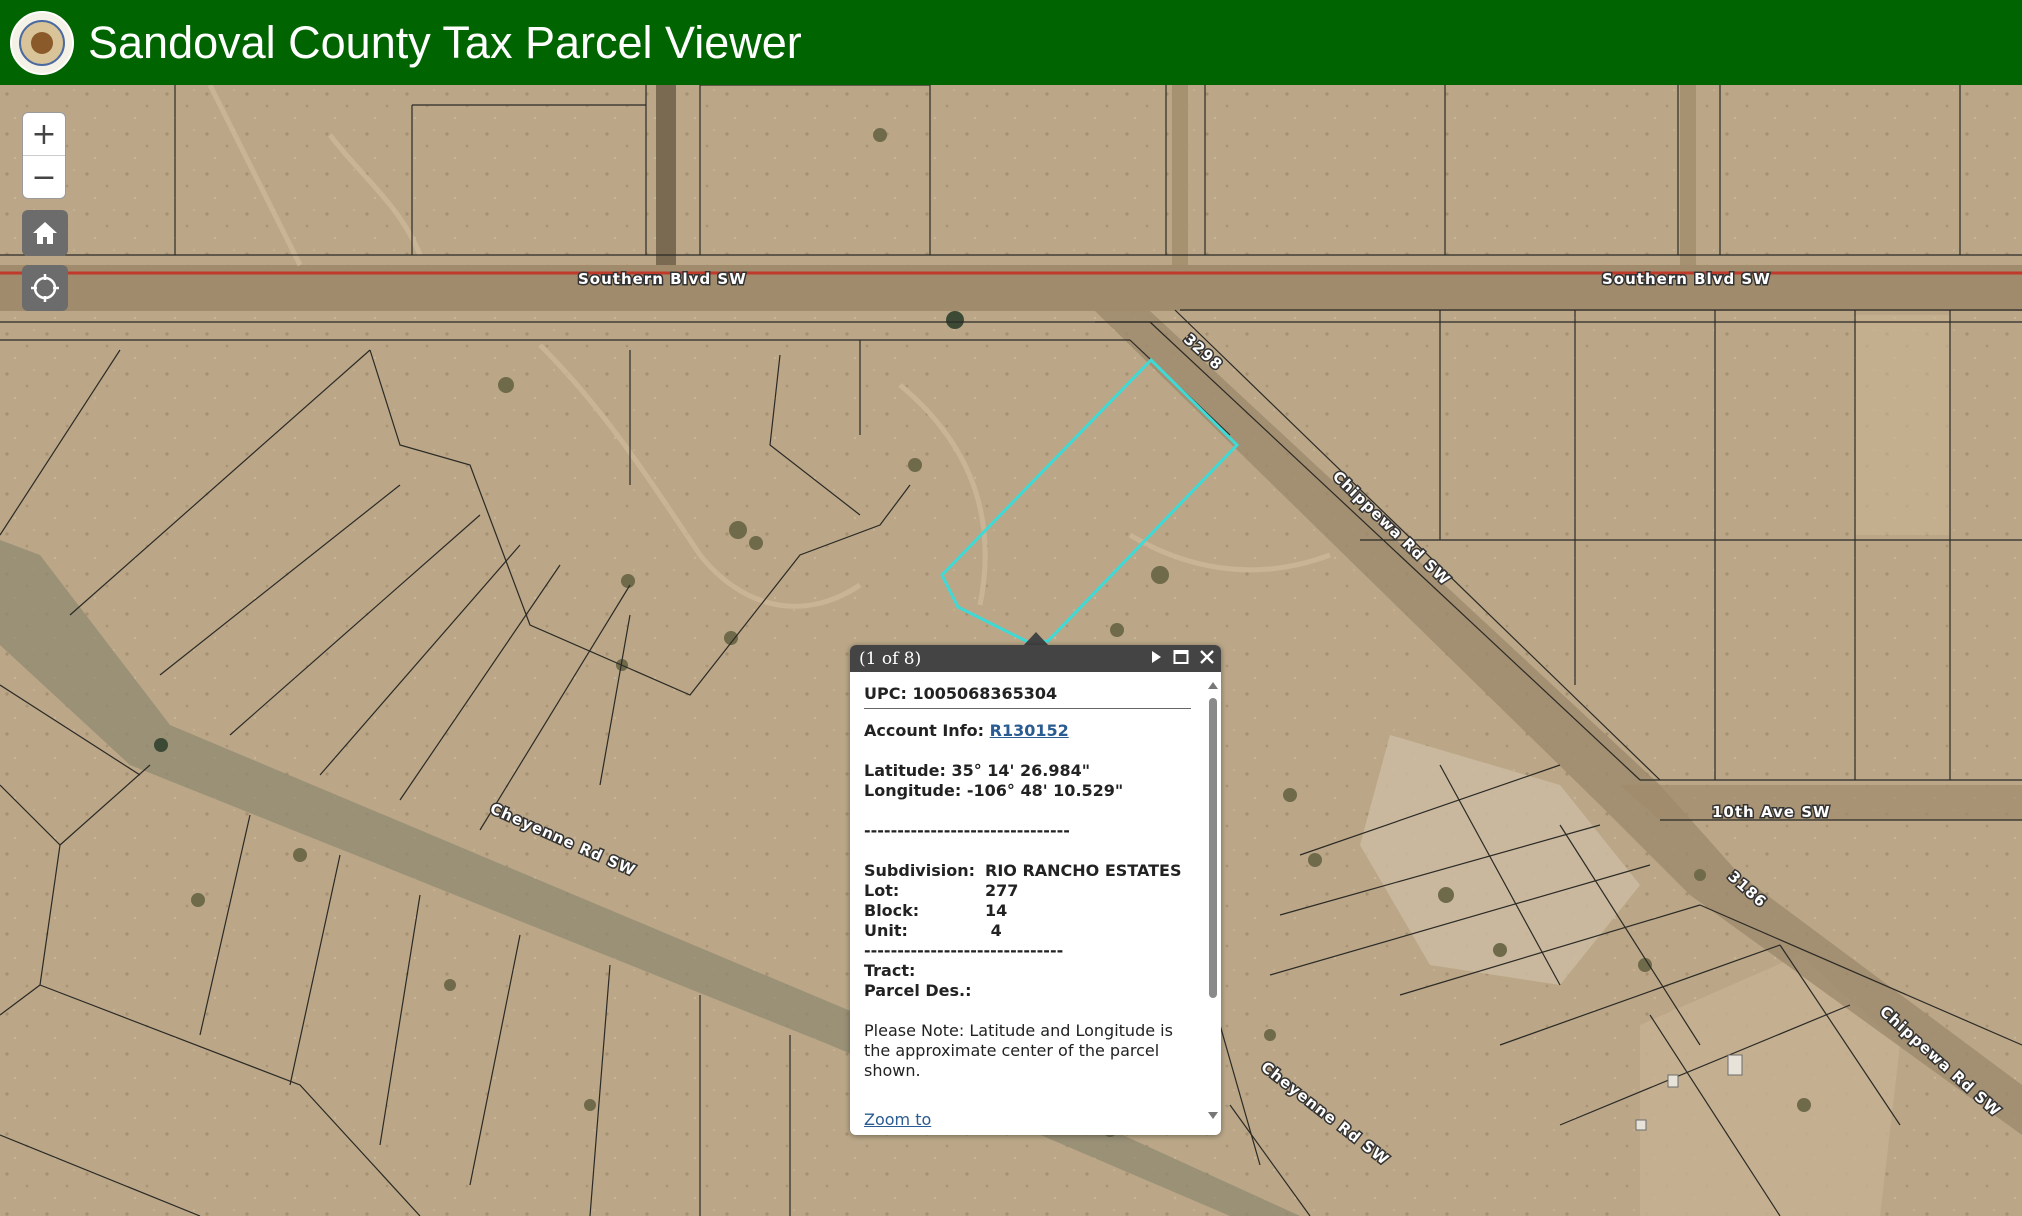 This screenshot has width=2022, height=1216. I want to click on upc-label: UPC:, so click(885, 693).